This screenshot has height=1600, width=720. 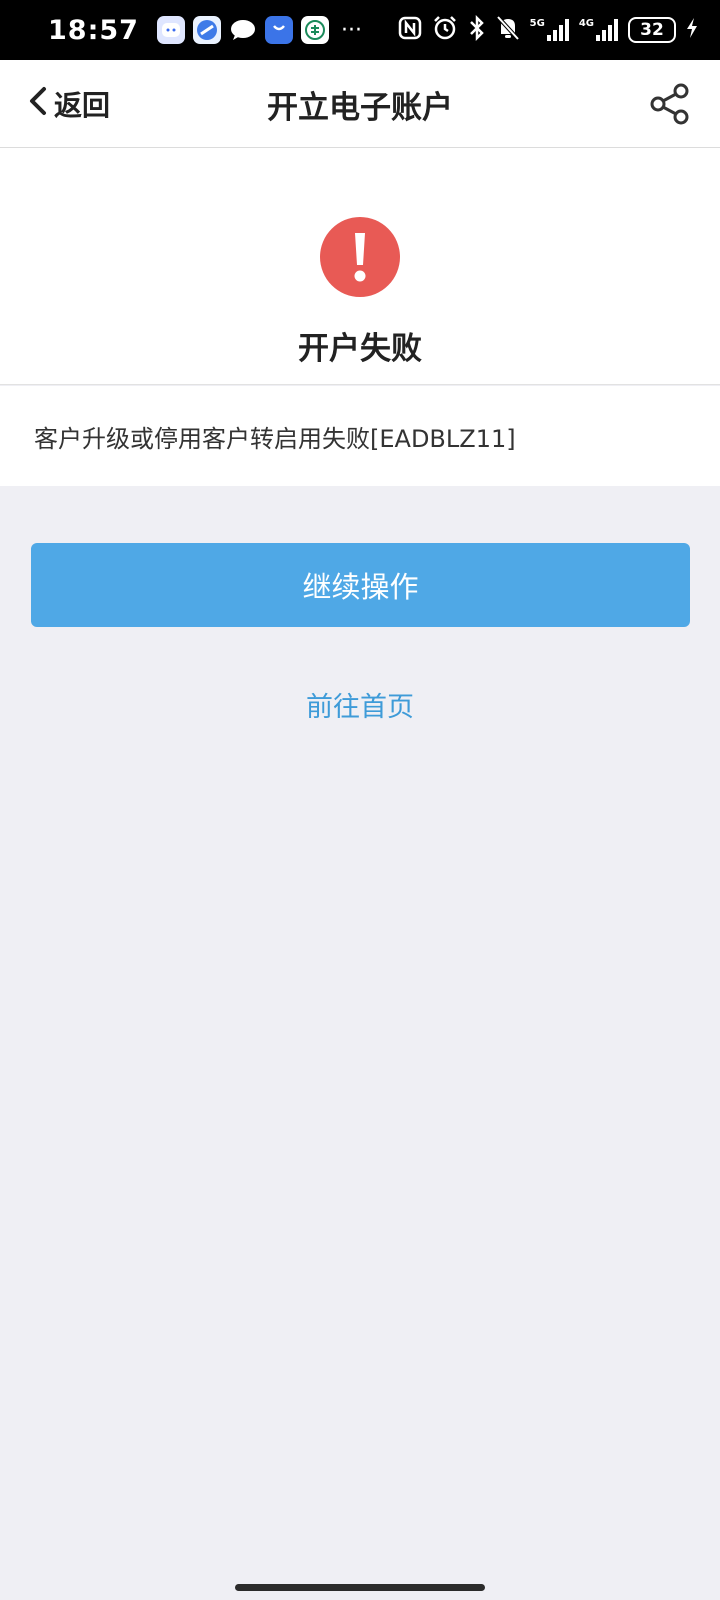 What do you see at coordinates (360, 1587) in the screenshot?
I see `home-indicator` at bounding box center [360, 1587].